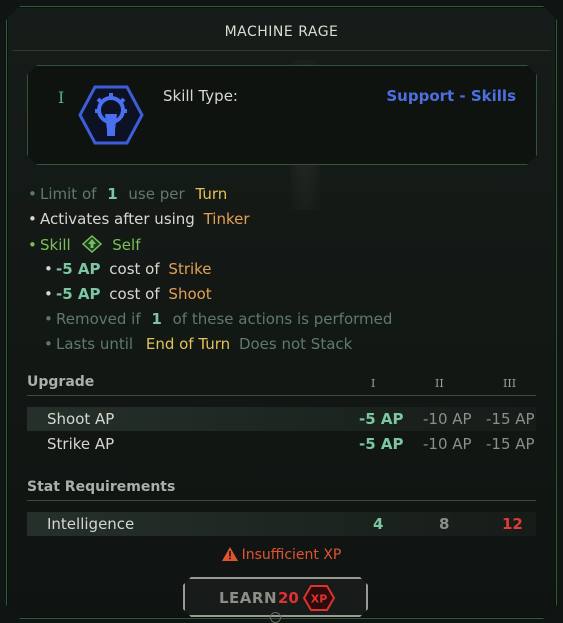 Image resolution: width=563 pixels, height=623 pixels. Describe the element at coordinates (229, 554) in the screenshot. I see `warning-icon` at that location.